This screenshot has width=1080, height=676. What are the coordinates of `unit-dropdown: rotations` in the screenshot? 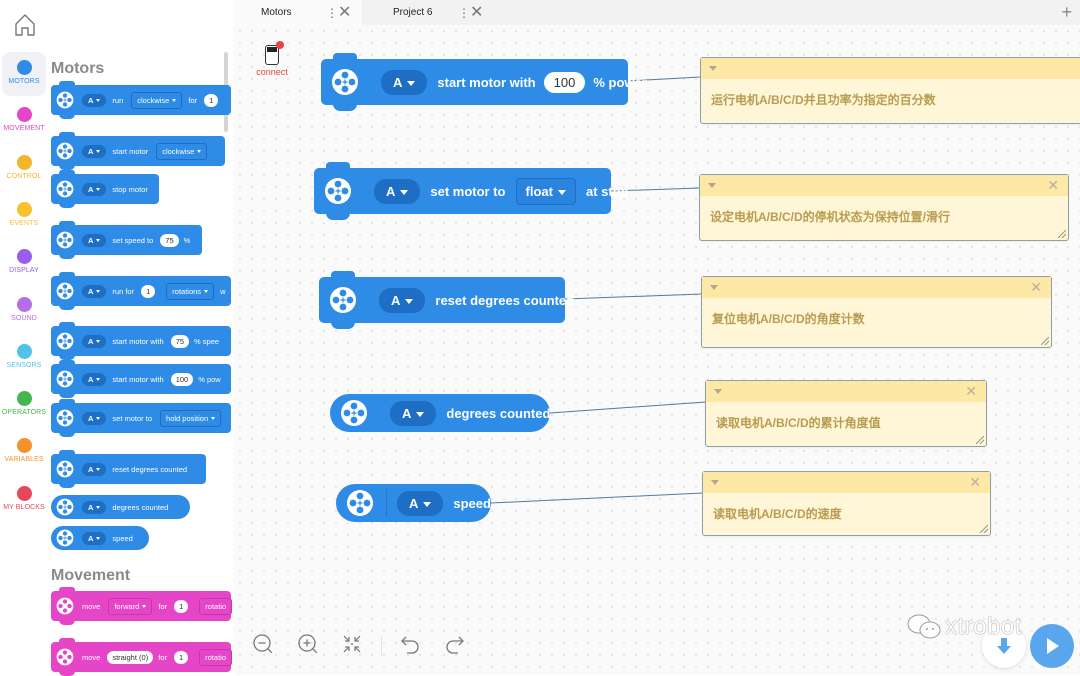 It's located at (190, 291).